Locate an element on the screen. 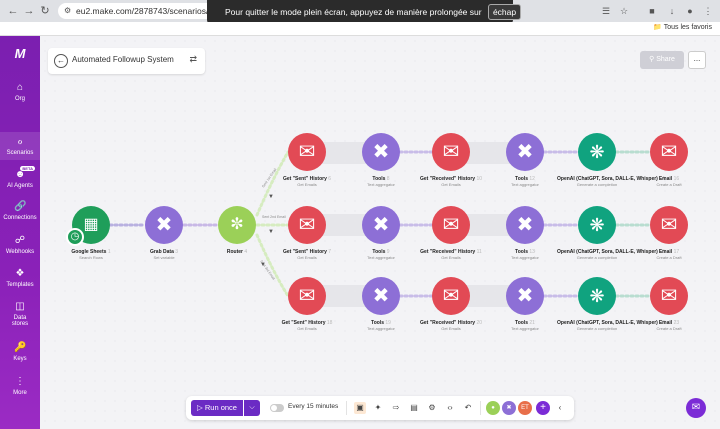  share-label: Share is located at coordinates (665, 59).